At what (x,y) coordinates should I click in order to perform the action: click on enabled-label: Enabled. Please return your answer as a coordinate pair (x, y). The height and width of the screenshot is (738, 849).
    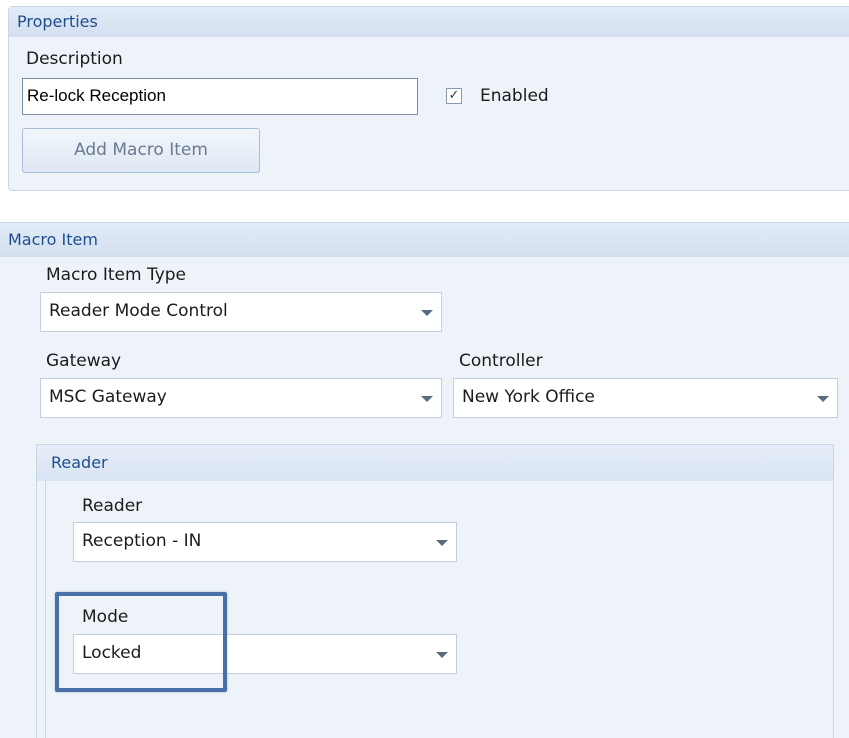
    Looking at the image, I should click on (514, 96).